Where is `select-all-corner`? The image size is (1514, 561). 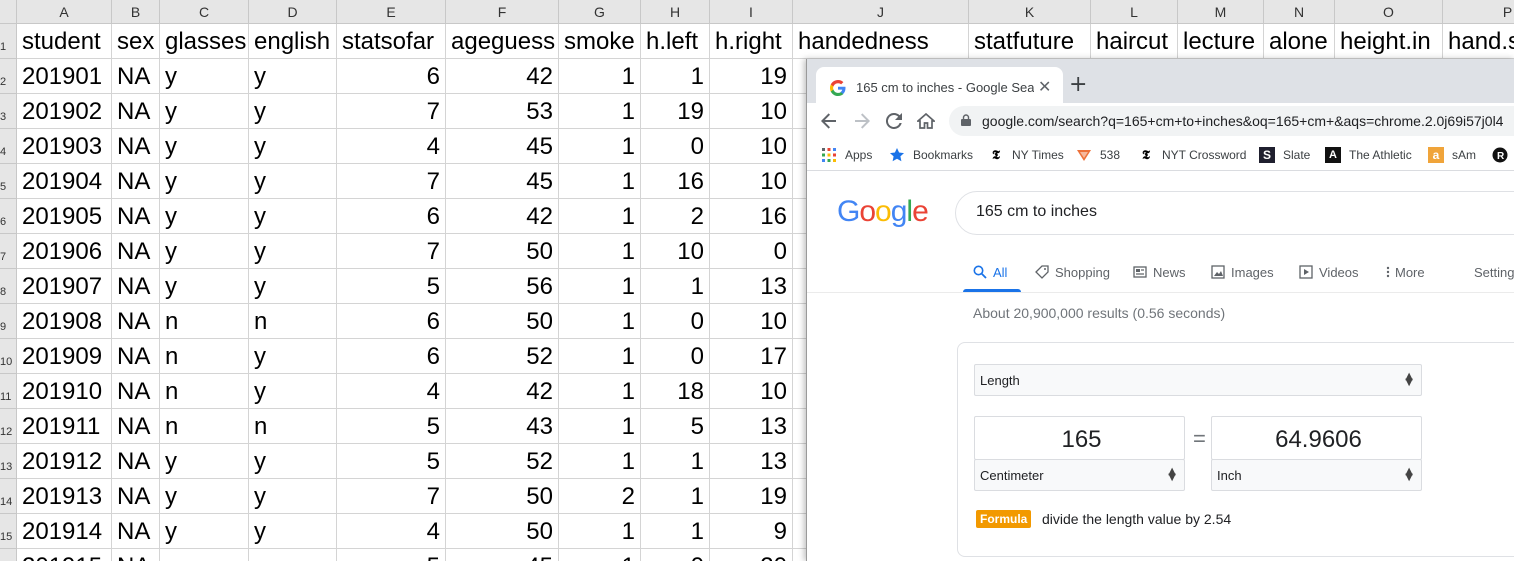
select-all-corner is located at coordinates (8, 12).